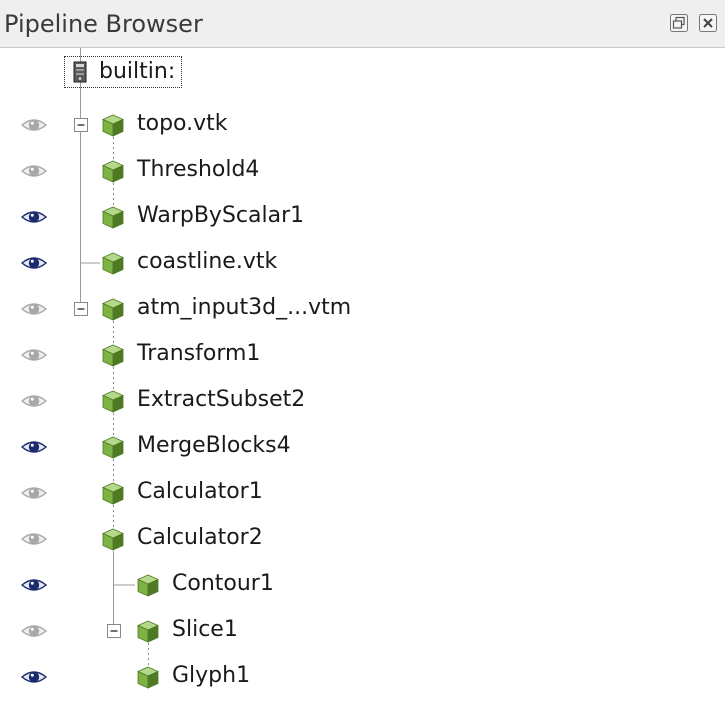 Image resolution: width=725 pixels, height=709 pixels. What do you see at coordinates (200, 537) in the screenshot?
I see `pipeline-item-label: Calculator2` at bounding box center [200, 537].